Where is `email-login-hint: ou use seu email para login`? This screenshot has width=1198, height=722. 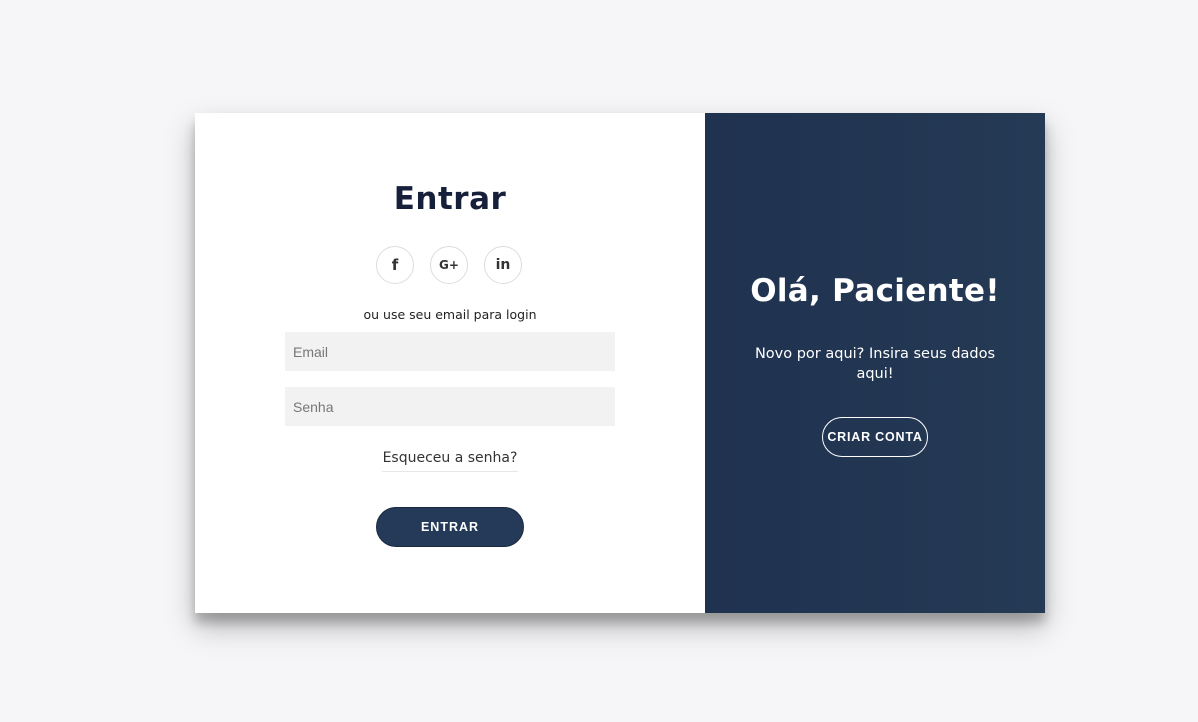 email-login-hint: ou use seu email para login is located at coordinates (450, 314).